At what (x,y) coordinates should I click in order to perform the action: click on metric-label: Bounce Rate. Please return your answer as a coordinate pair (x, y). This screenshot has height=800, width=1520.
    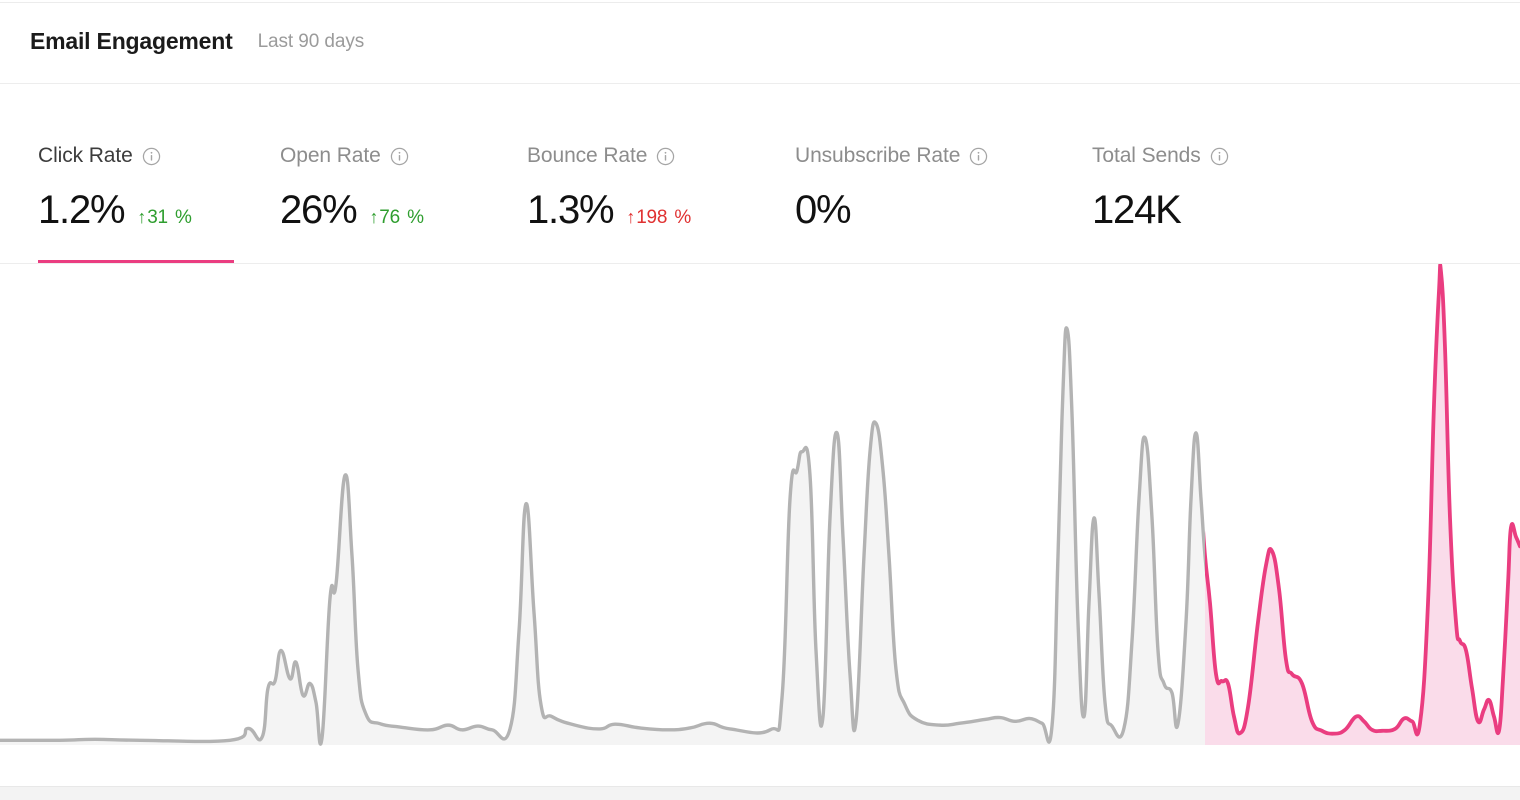
    Looking at the image, I should click on (587, 155).